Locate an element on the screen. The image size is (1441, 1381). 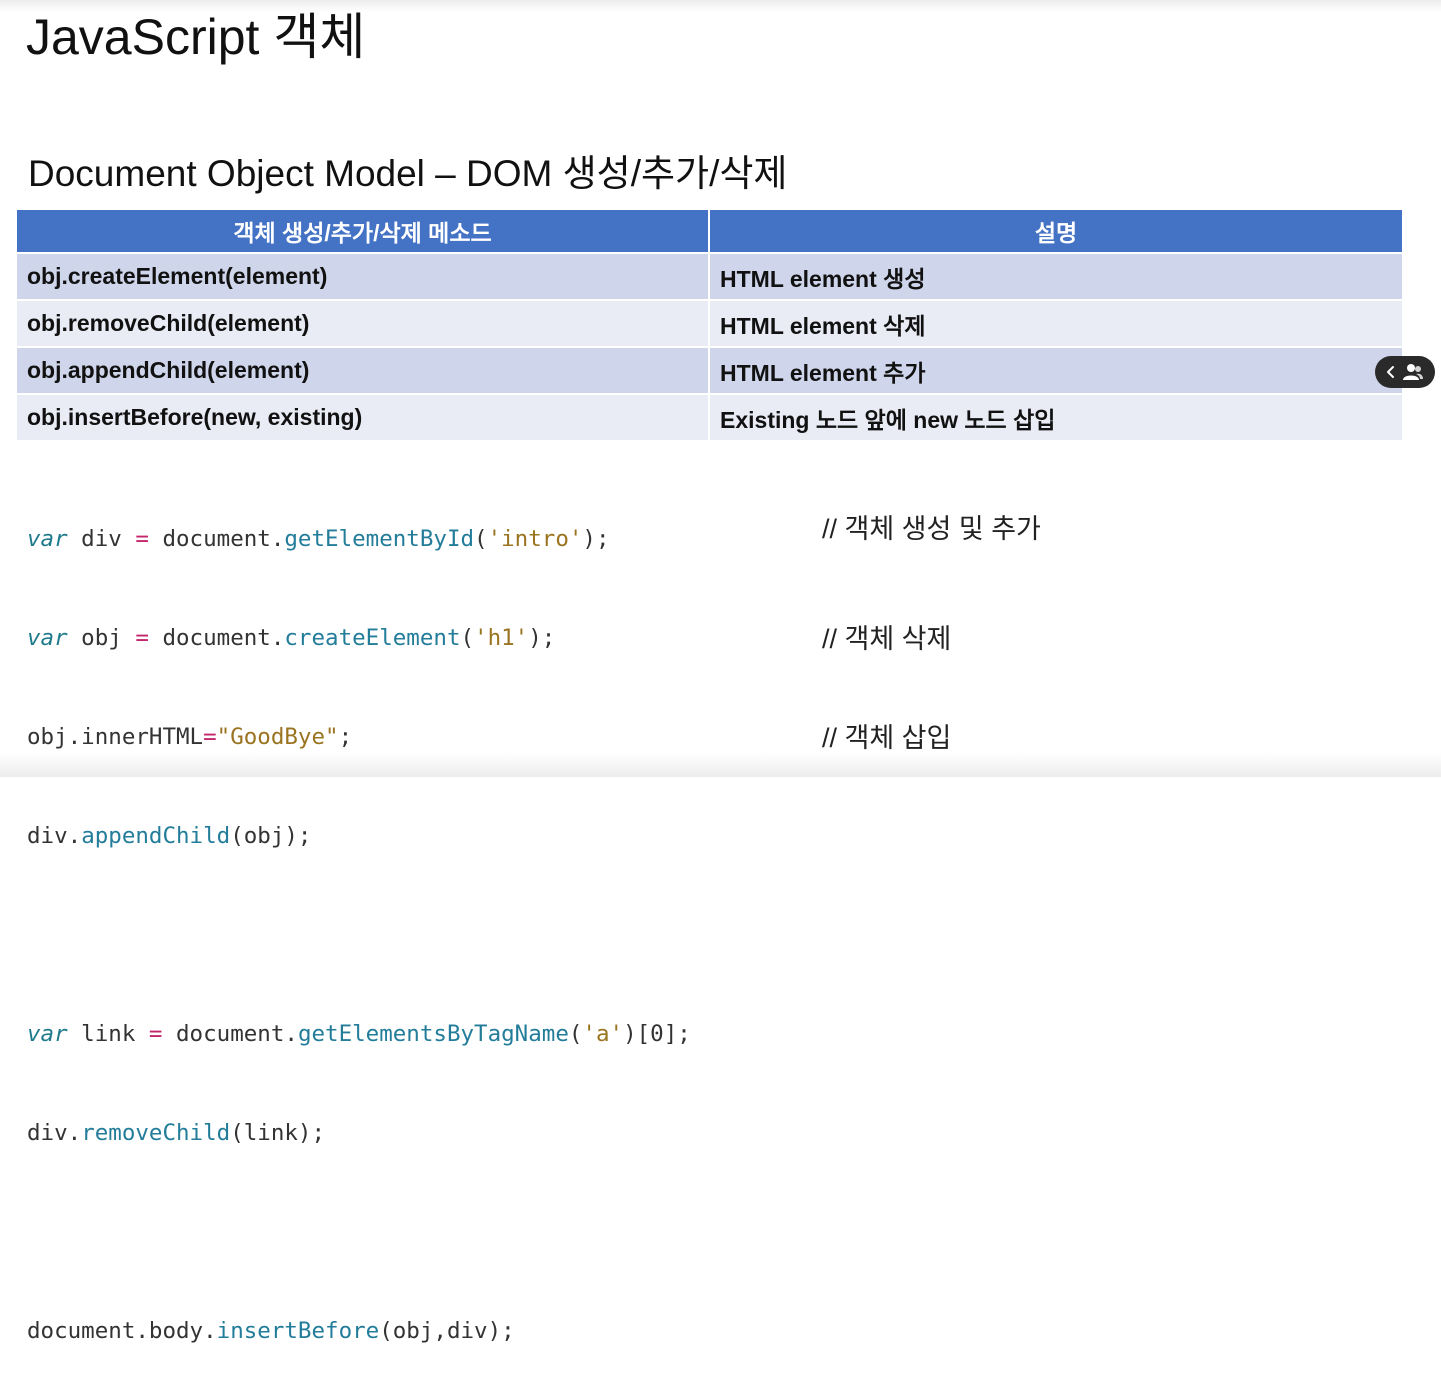
code-comment-create-append: // 객체 생성 및 추가 is located at coordinates (931, 529).